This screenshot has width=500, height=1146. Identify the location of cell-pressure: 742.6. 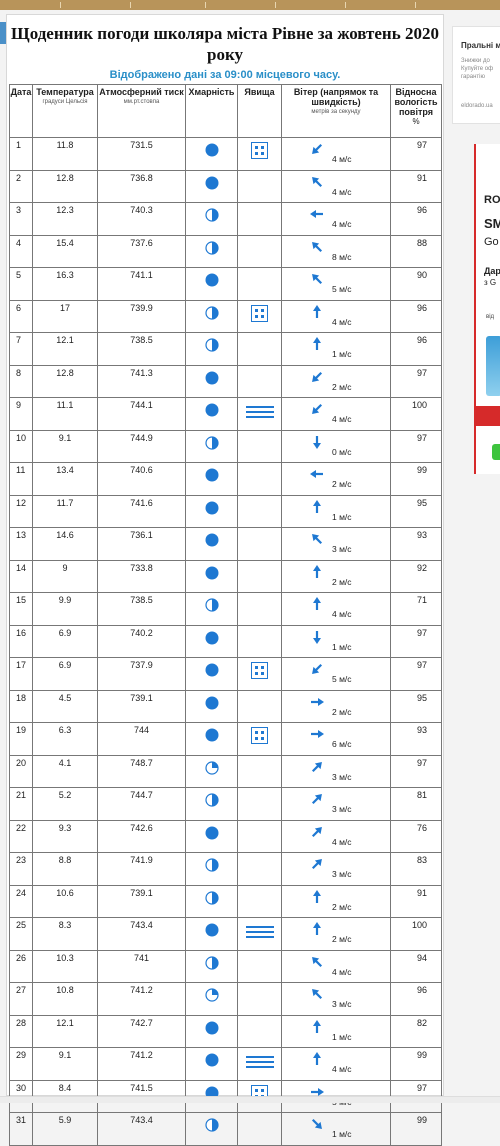
(141, 836).